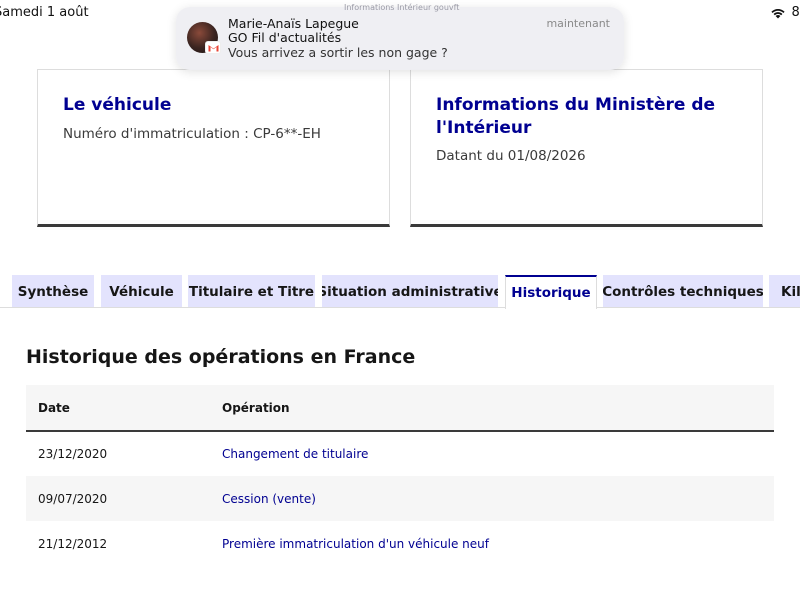 This screenshot has width=800, height=600. I want to click on notification-sender: Marie-Anaïs Lapegue, so click(293, 23).